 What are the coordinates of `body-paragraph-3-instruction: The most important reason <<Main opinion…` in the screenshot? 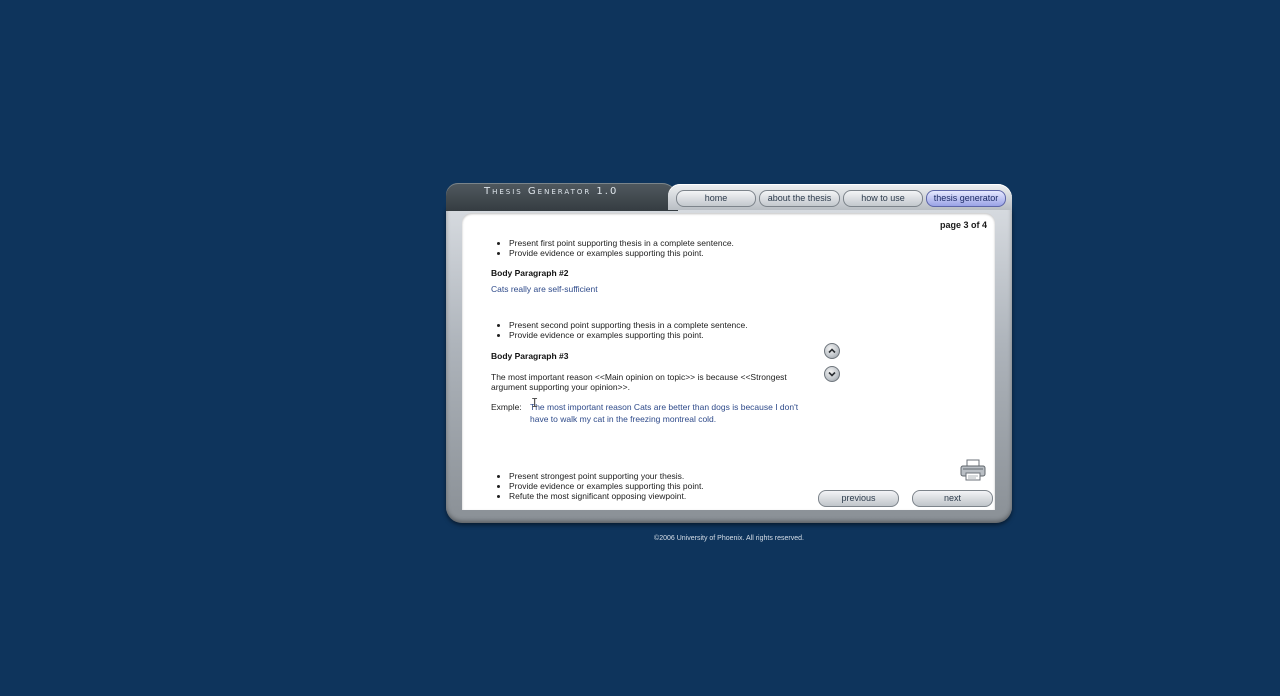 It's located at (639, 382).